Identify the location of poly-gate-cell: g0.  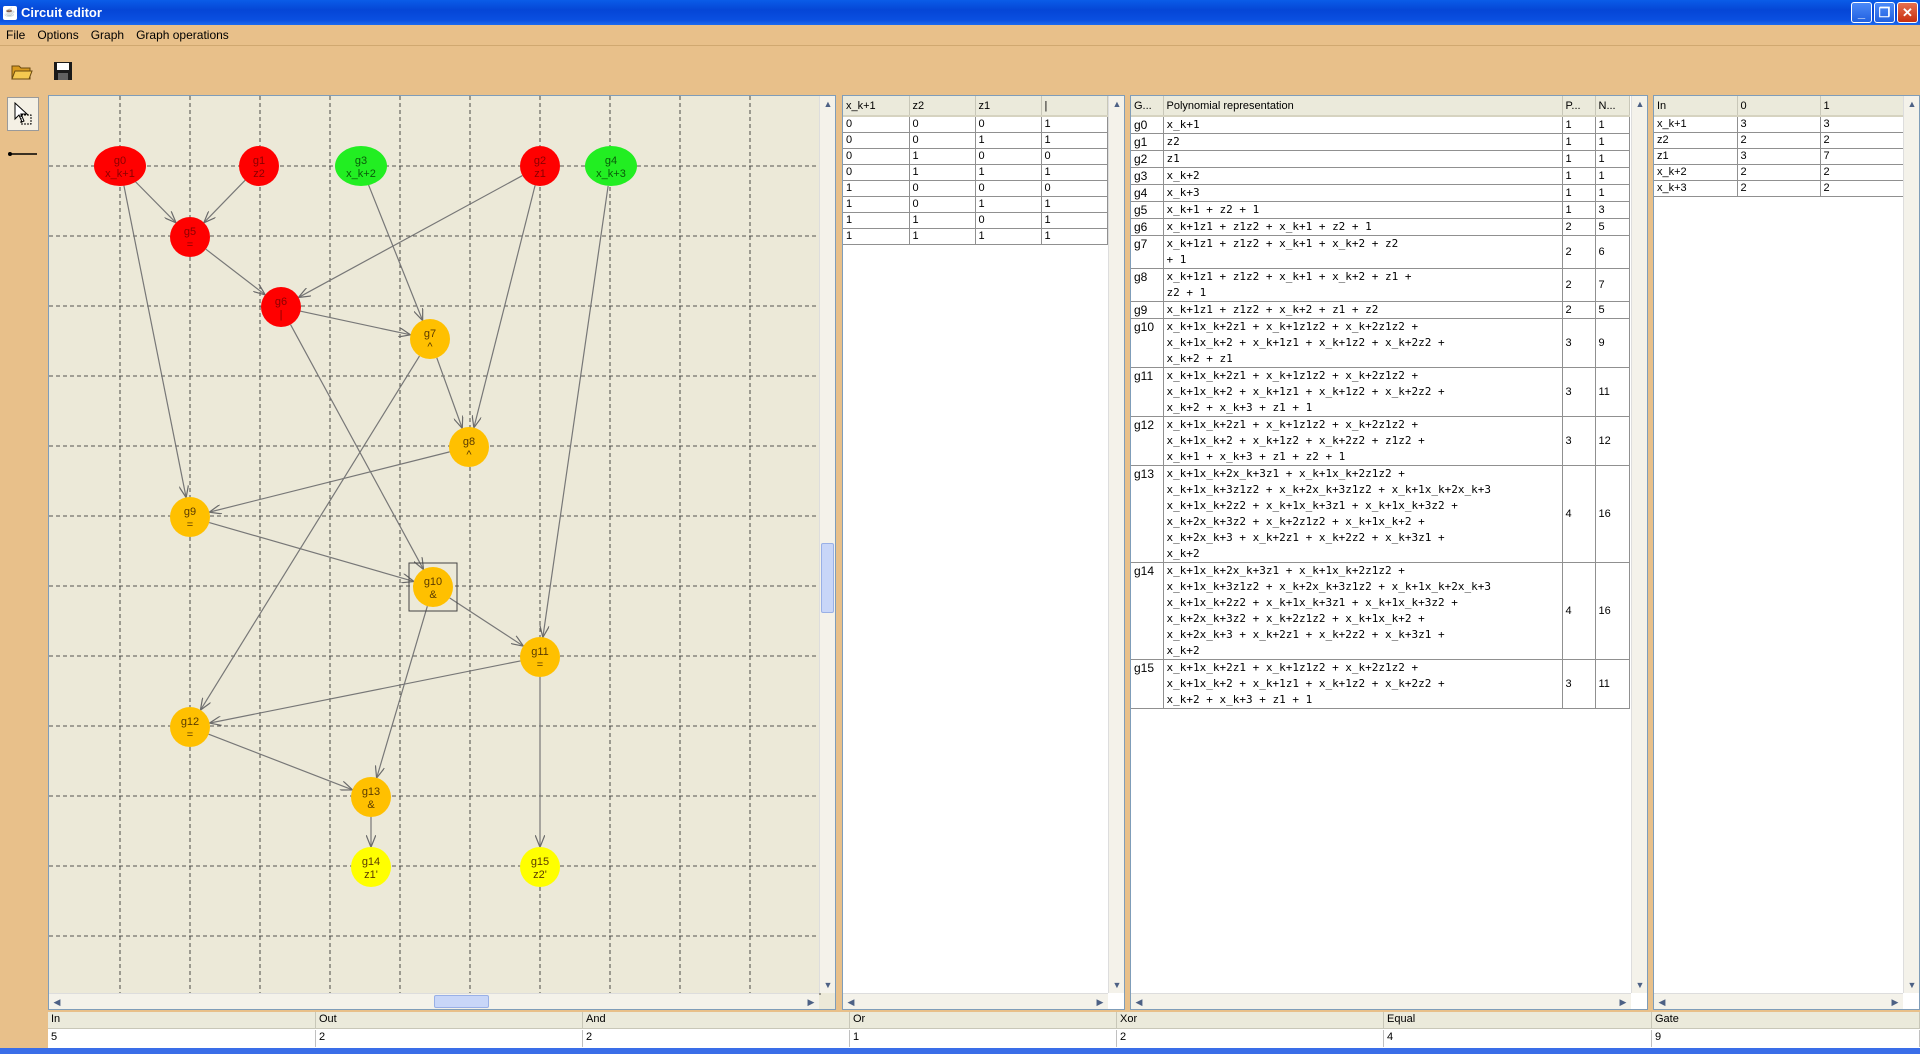
(1147, 125).